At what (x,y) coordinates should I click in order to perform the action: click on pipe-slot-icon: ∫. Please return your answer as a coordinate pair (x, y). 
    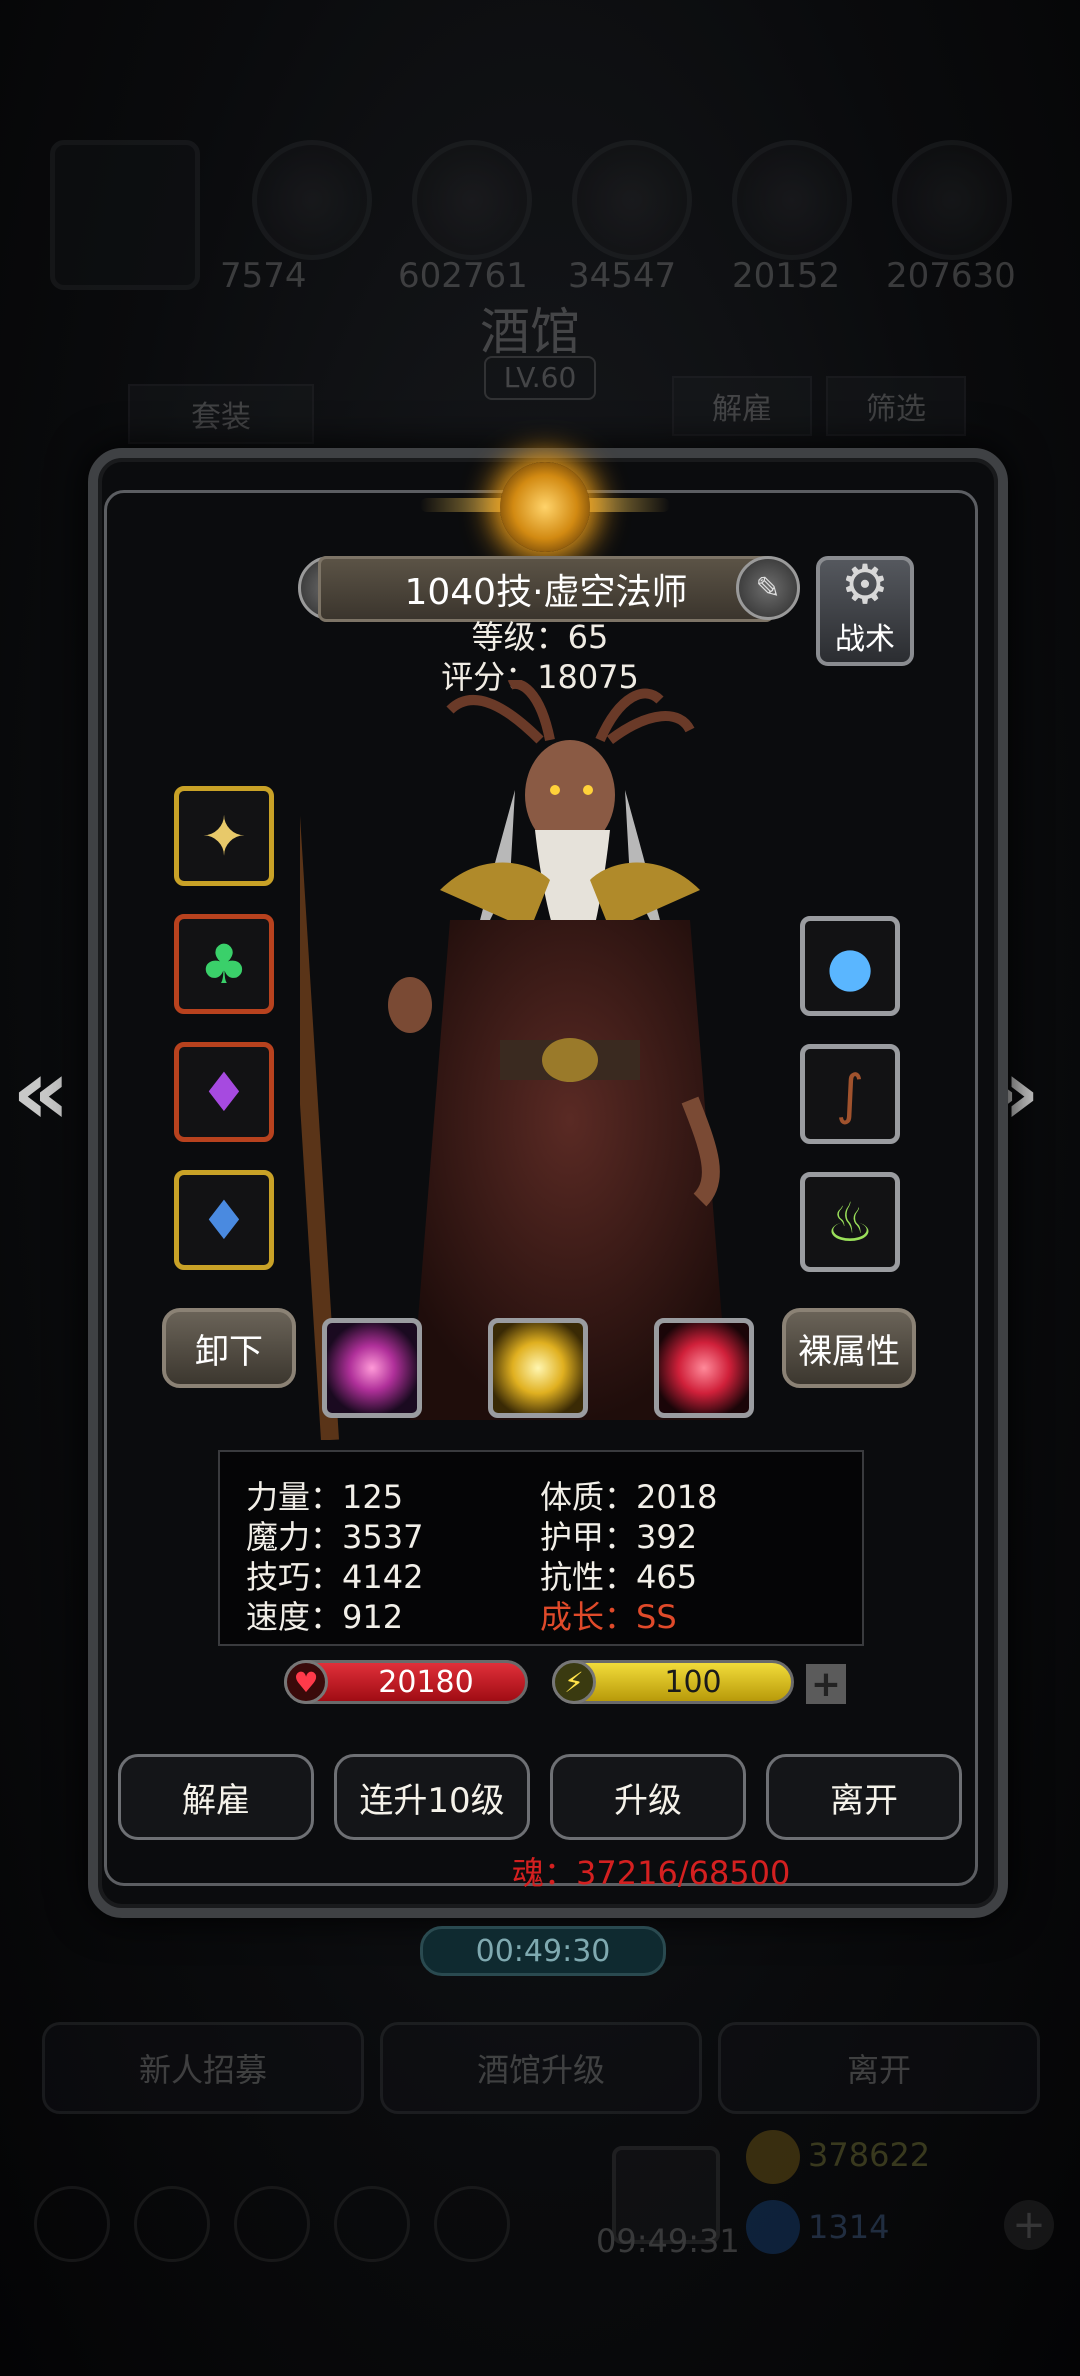
    Looking at the image, I should click on (850, 1094).